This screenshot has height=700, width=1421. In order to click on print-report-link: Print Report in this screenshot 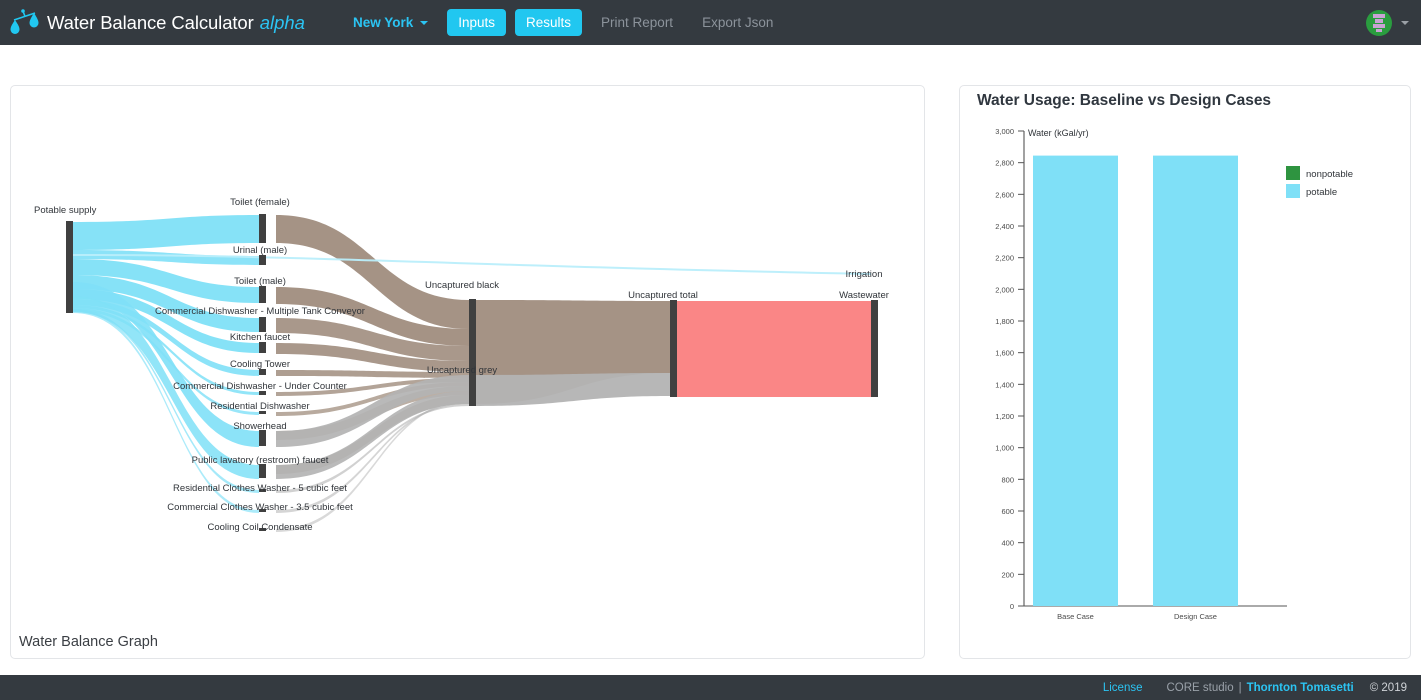, I will do `click(637, 22)`.